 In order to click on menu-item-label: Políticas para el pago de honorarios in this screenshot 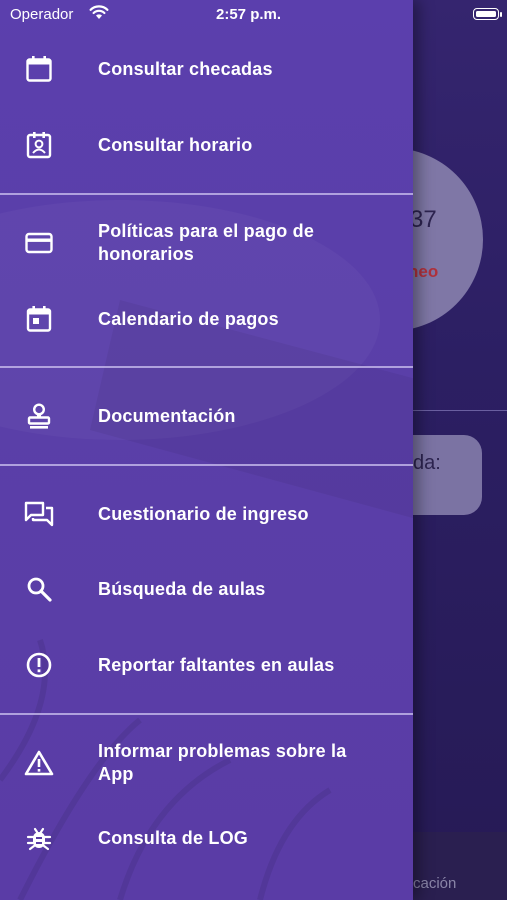, I will do `click(206, 242)`.